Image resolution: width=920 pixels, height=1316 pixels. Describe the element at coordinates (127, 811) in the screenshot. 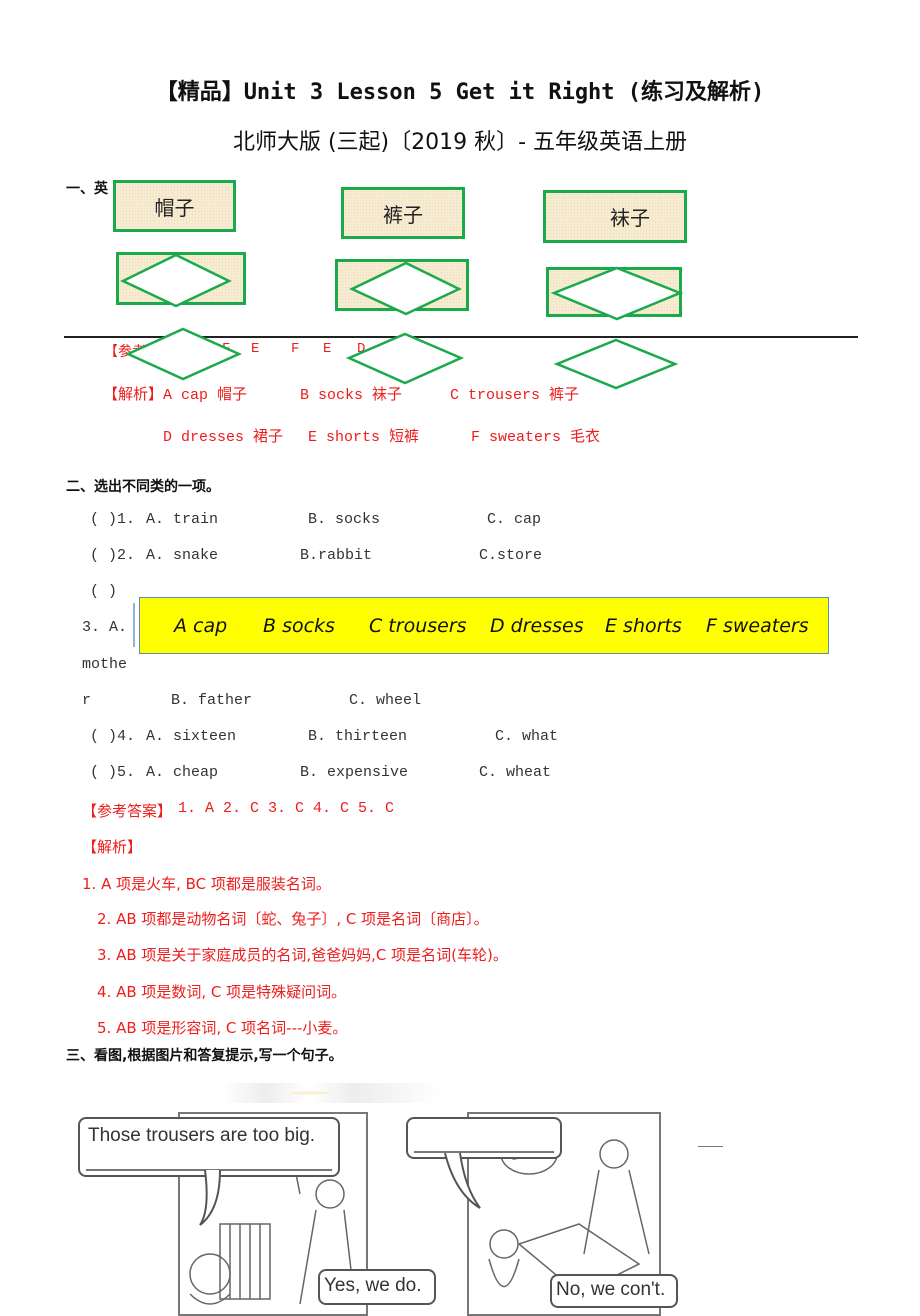

I see `answer-label: 【参考答案】` at that location.